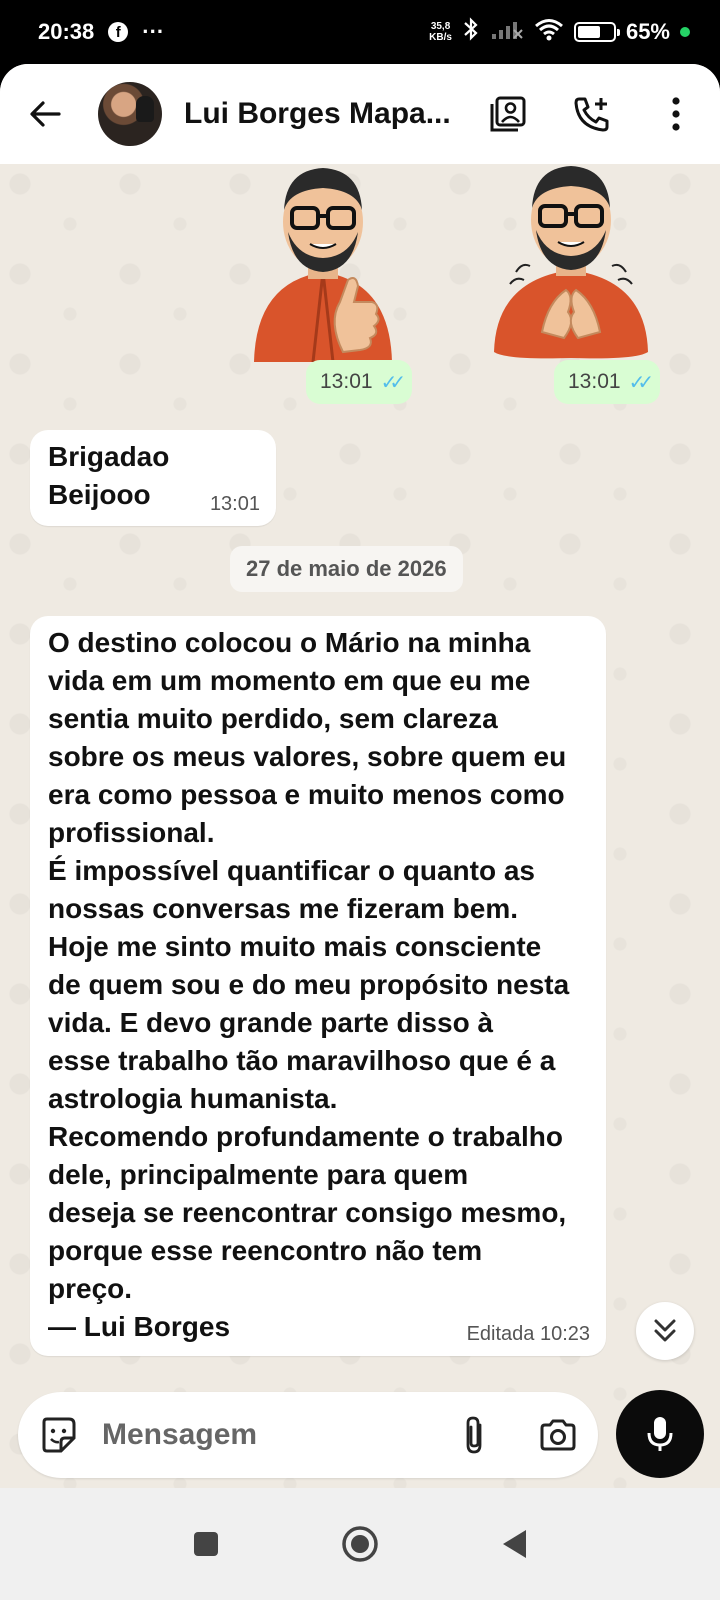 The width and height of the screenshot is (720, 1600). I want to click on network-speed-unit: KB/s, so click(440, 37).